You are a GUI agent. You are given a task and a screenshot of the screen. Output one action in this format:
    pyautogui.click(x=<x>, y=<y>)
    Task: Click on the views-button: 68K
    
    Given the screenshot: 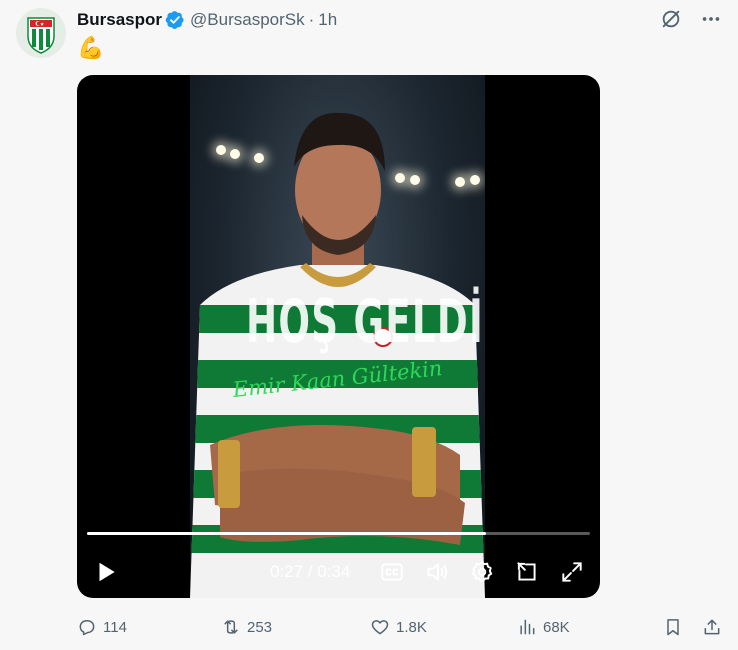 What is the action you would take?
    pyautogui.click(x=543, y=627)
    